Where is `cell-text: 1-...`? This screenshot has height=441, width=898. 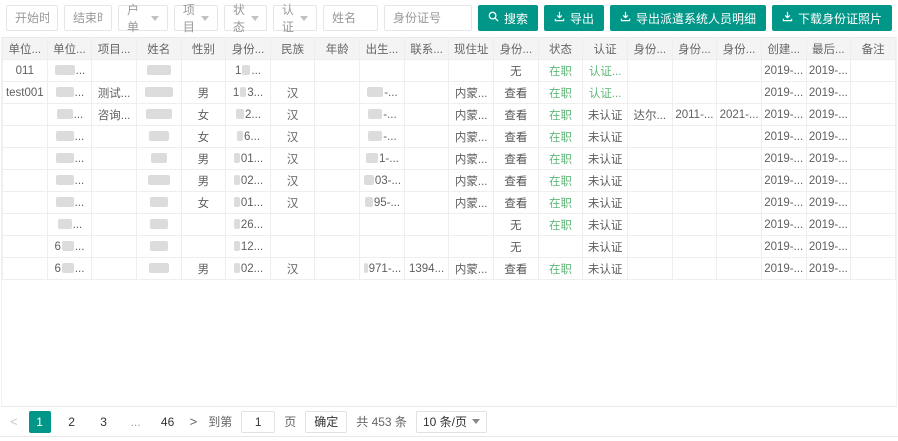 cell-text: 1-... is located at coordinates (389, 158).